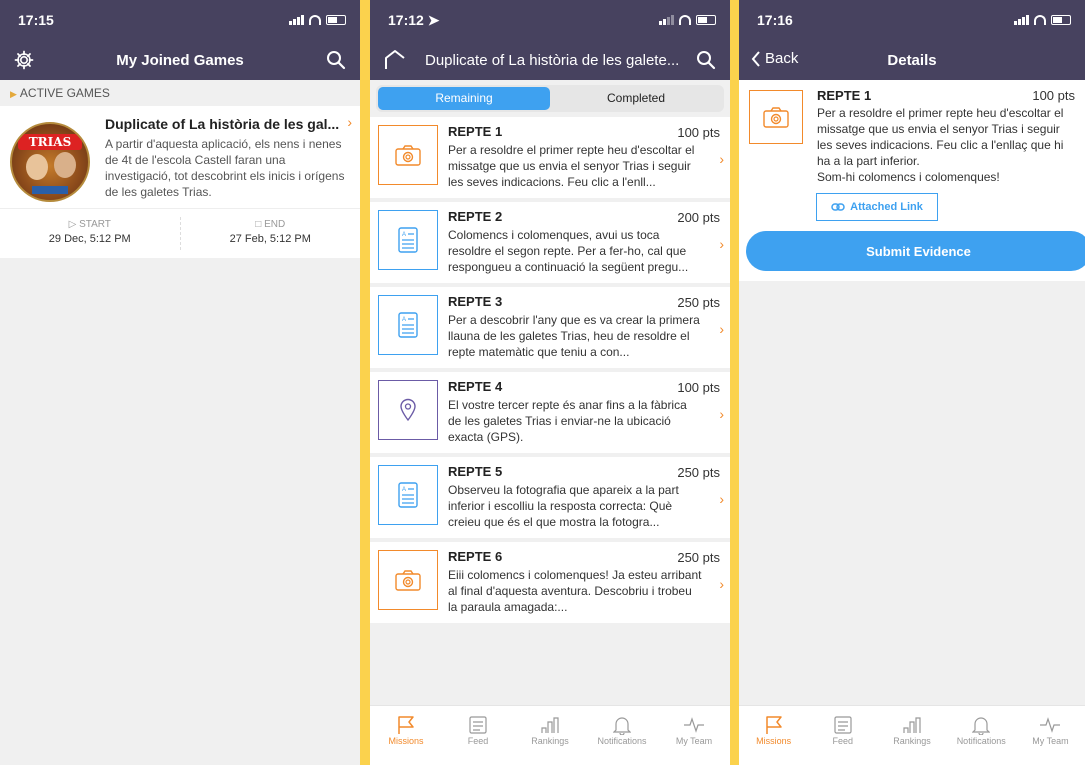  What do you see at coordinates (908, 177) in the screenshot?
I see `mission-description-2: Som-hi colomencs i colomenques!` at bounding box center [908, 177].